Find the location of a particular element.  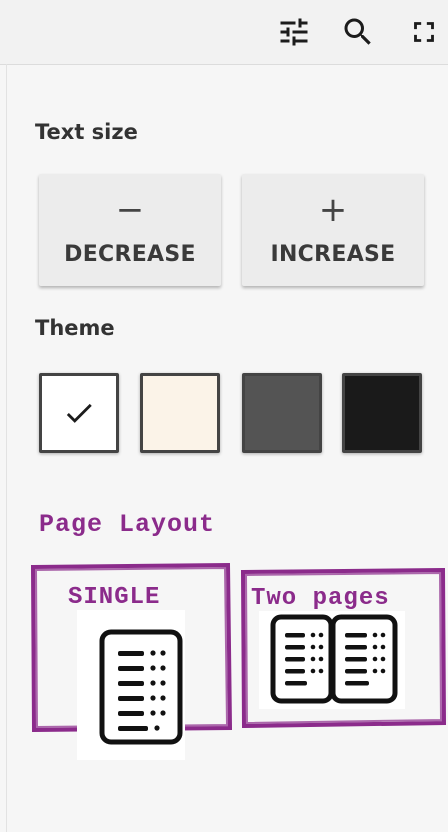

theme-swatch-white is located at coordinates (79, 413).